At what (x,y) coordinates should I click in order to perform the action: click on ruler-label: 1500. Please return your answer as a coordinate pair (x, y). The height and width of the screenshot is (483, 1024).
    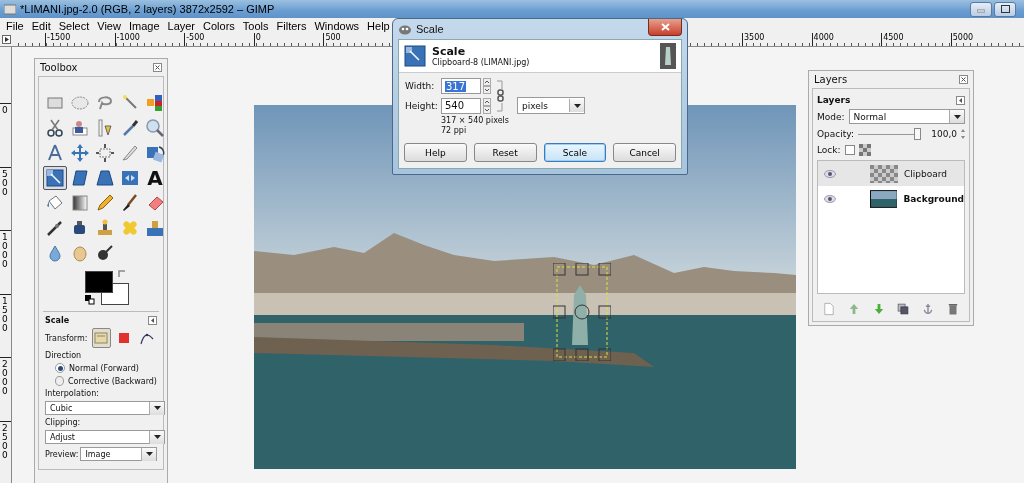
    Looking at the image, I should click on (5, 313).